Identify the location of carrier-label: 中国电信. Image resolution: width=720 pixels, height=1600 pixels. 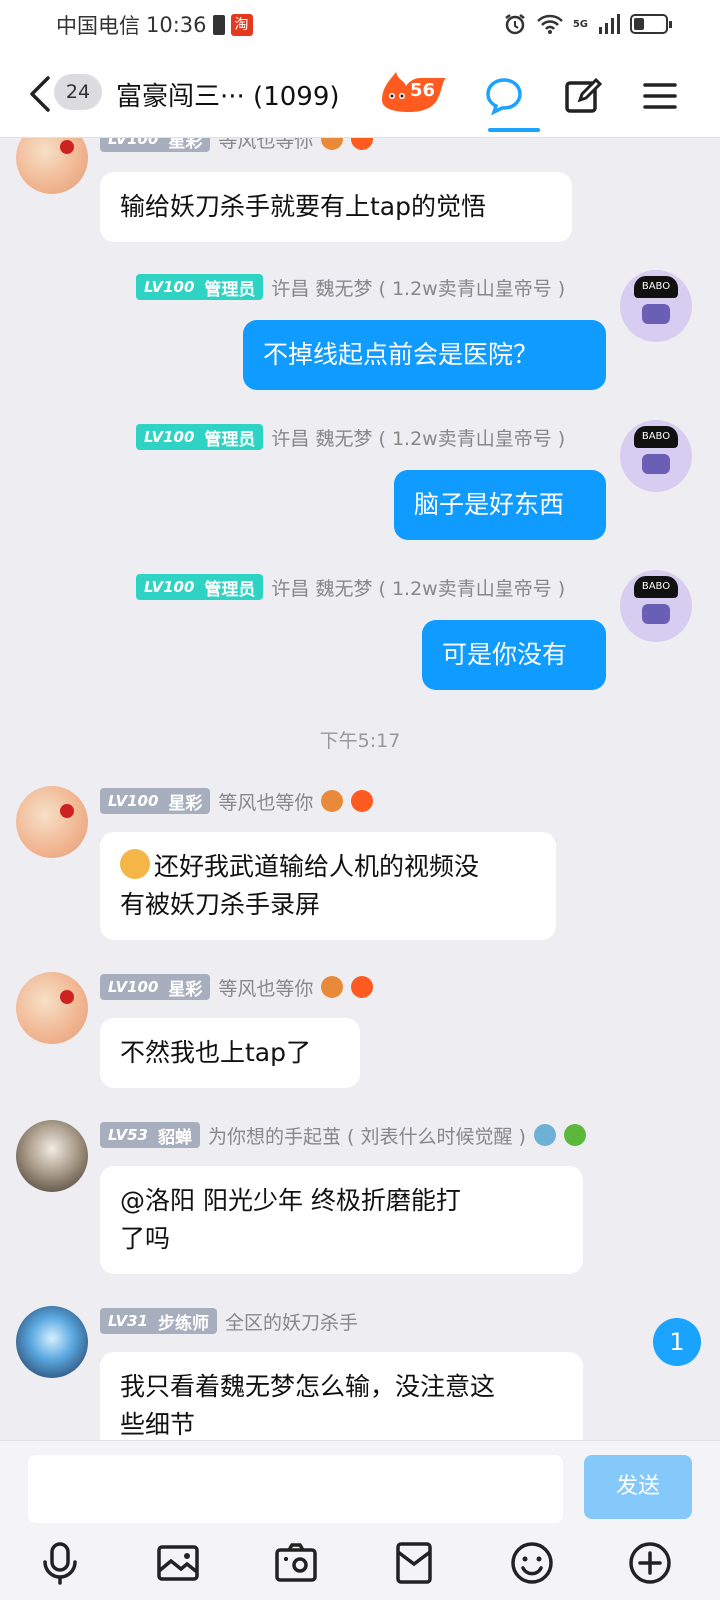
(98, 26).